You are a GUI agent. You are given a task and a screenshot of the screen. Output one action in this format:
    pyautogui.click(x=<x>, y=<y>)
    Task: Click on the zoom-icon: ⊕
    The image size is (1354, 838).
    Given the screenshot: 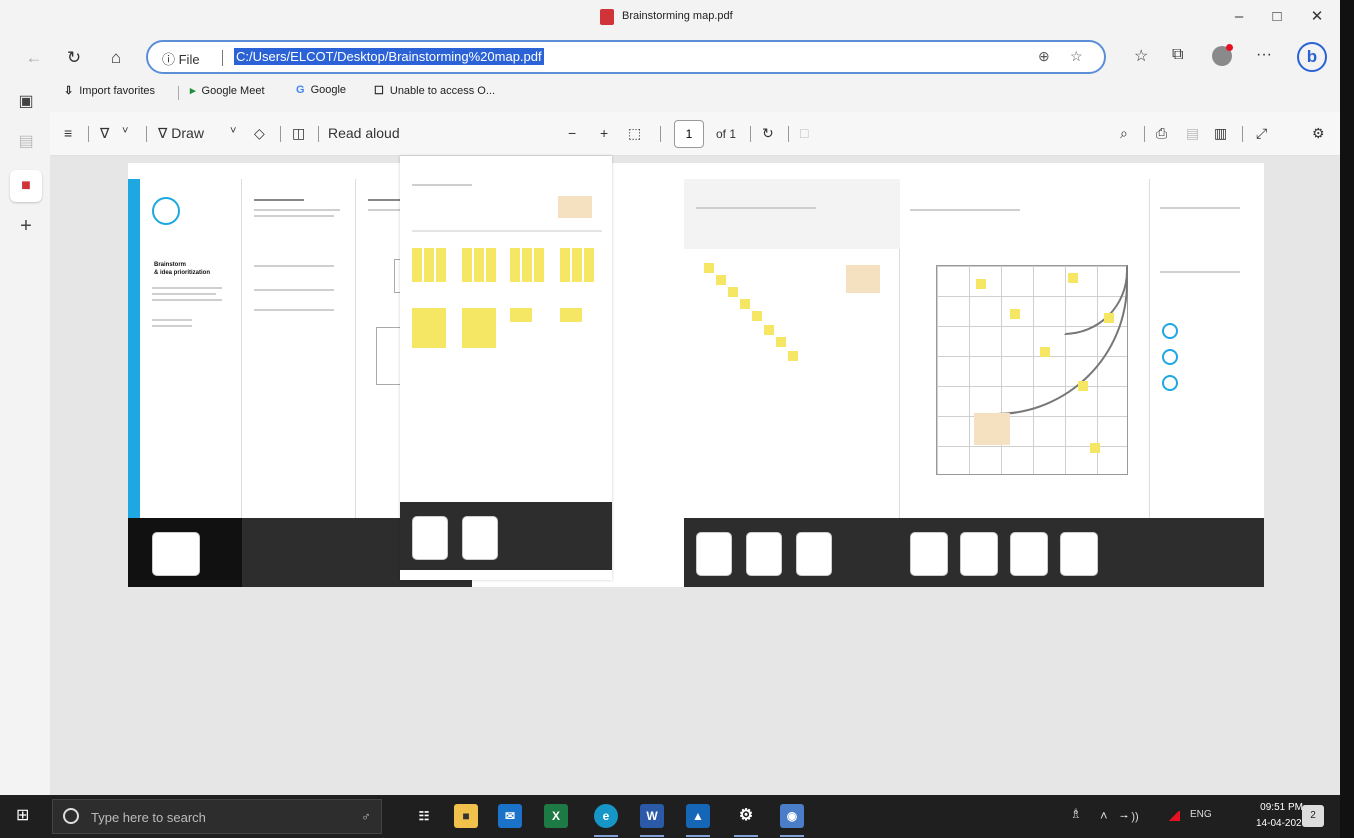 What is the action you would take?
    pyautogui.click(x=1044, y=56)
    